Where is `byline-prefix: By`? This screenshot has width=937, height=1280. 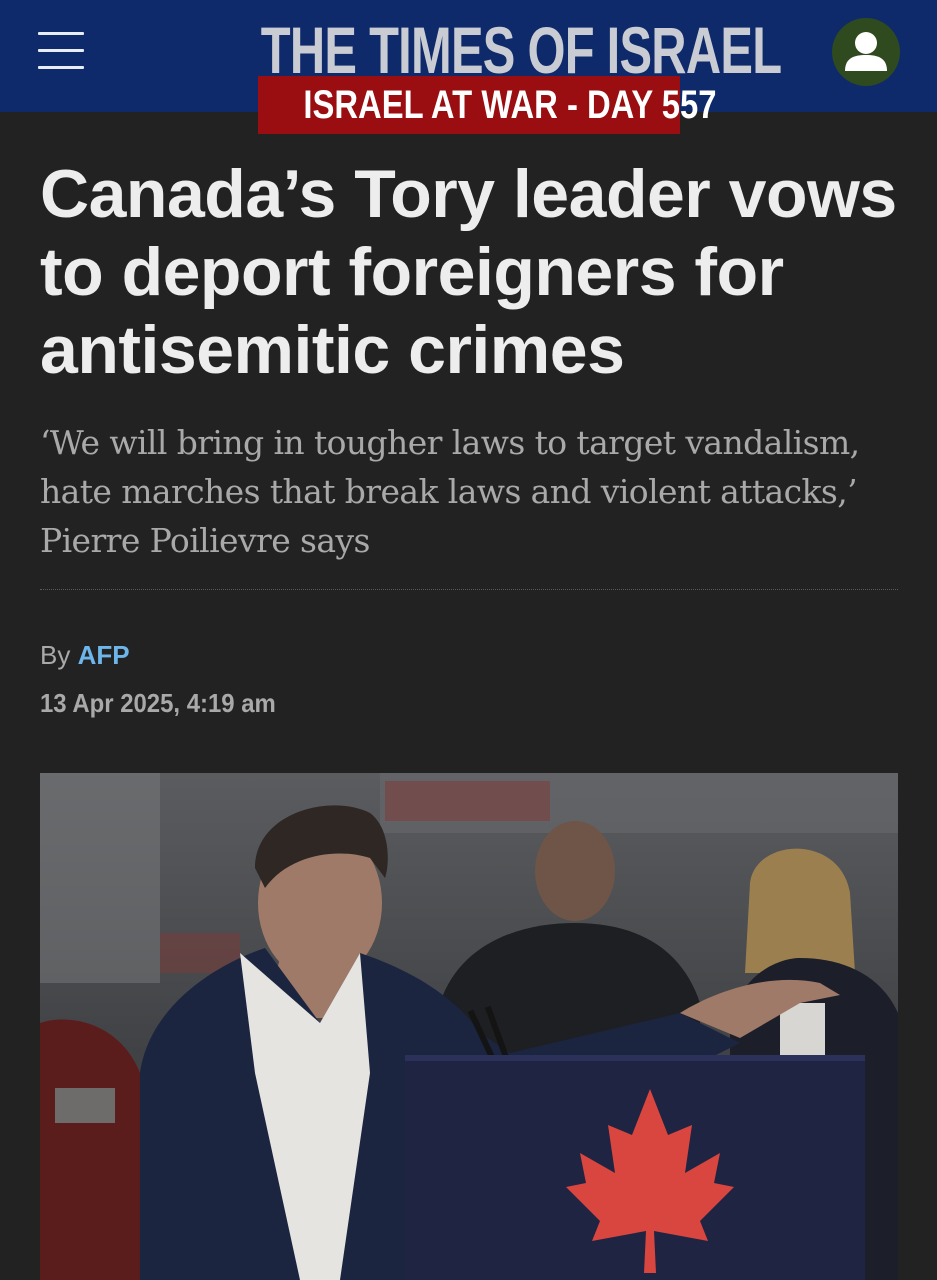 byline-prefix: By is located at coordinates (55, 655).